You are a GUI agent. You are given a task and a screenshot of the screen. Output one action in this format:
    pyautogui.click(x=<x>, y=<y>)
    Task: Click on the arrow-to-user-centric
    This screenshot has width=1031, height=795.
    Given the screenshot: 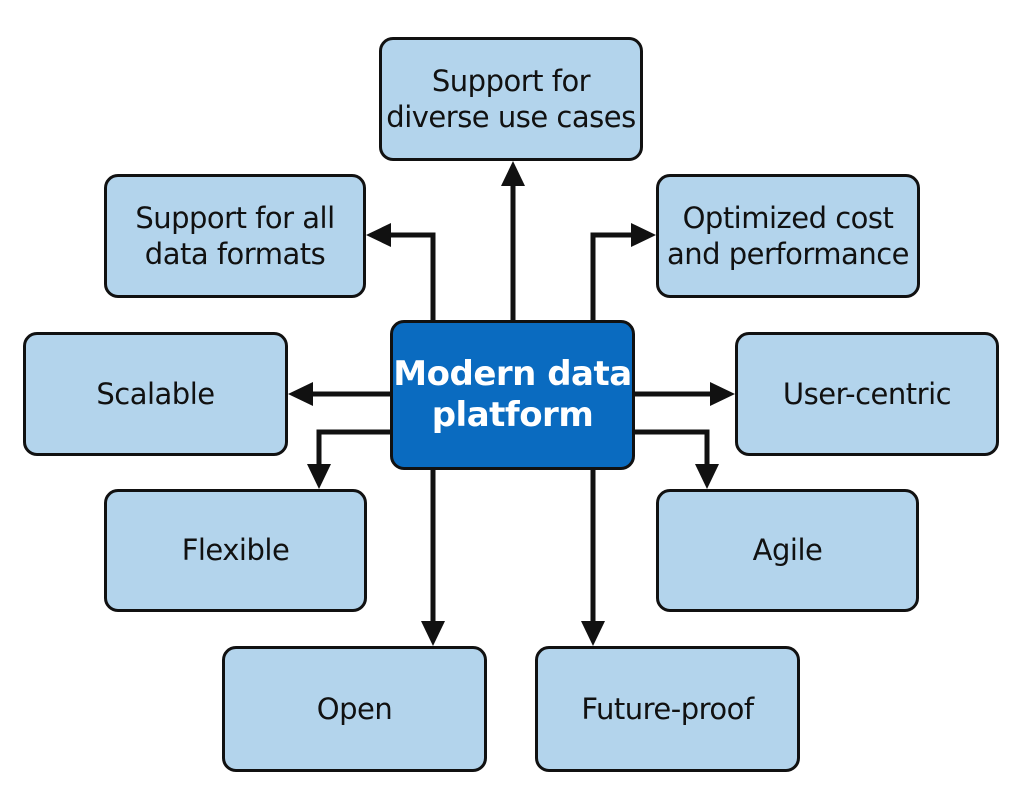 What is the action you would take?
    pyautogui.click(x=685, y=394)
    